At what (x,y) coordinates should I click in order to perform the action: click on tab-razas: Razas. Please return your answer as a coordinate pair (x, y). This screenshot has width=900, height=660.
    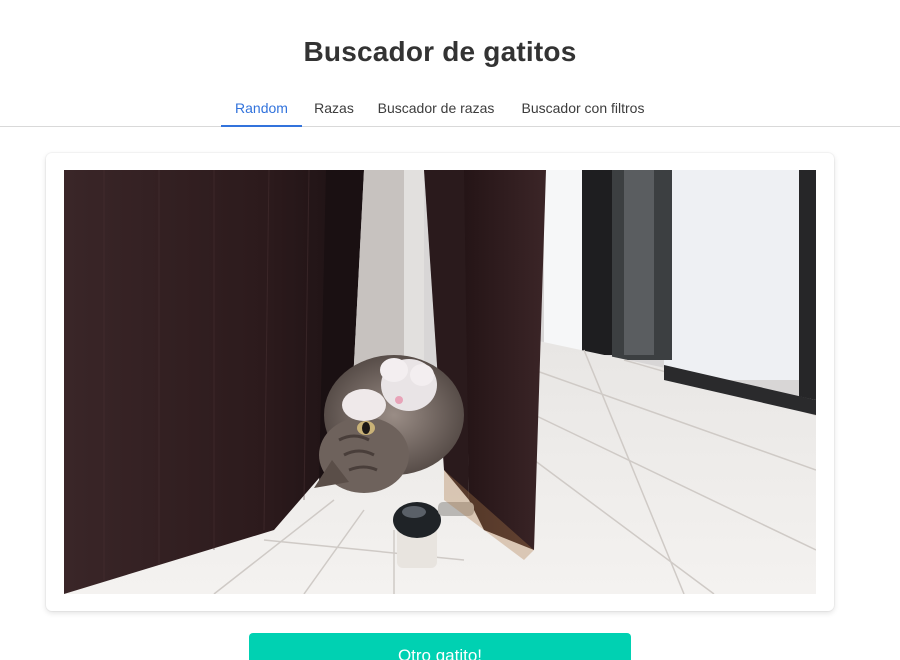
    Looking at the image, I should click on (334, 106).